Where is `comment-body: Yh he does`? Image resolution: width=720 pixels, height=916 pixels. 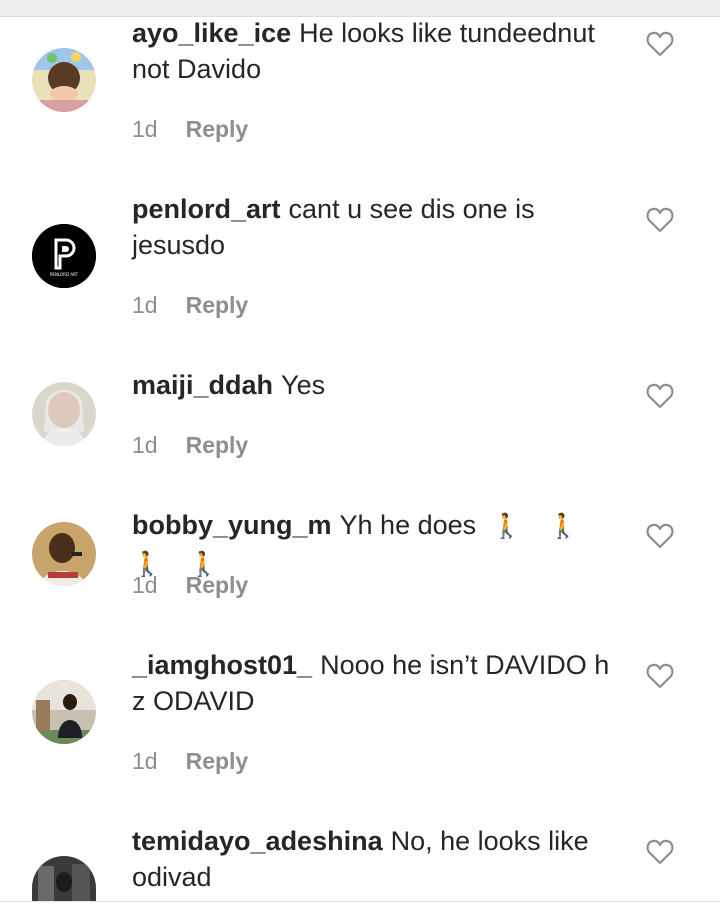 comment-body: Yh he does is located at coordinates (408, 525).